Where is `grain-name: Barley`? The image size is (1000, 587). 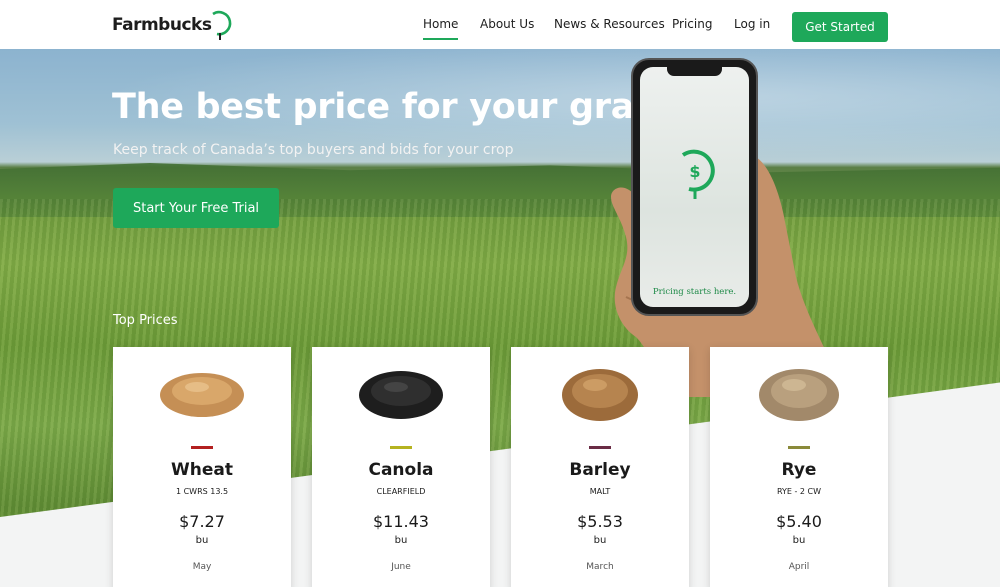 grain-name: Barley is located at coordinates (600, 470).